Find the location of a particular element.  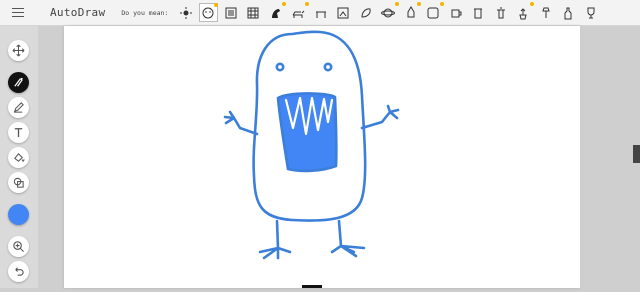

lamp-icon is located at coordinates (546, 12).